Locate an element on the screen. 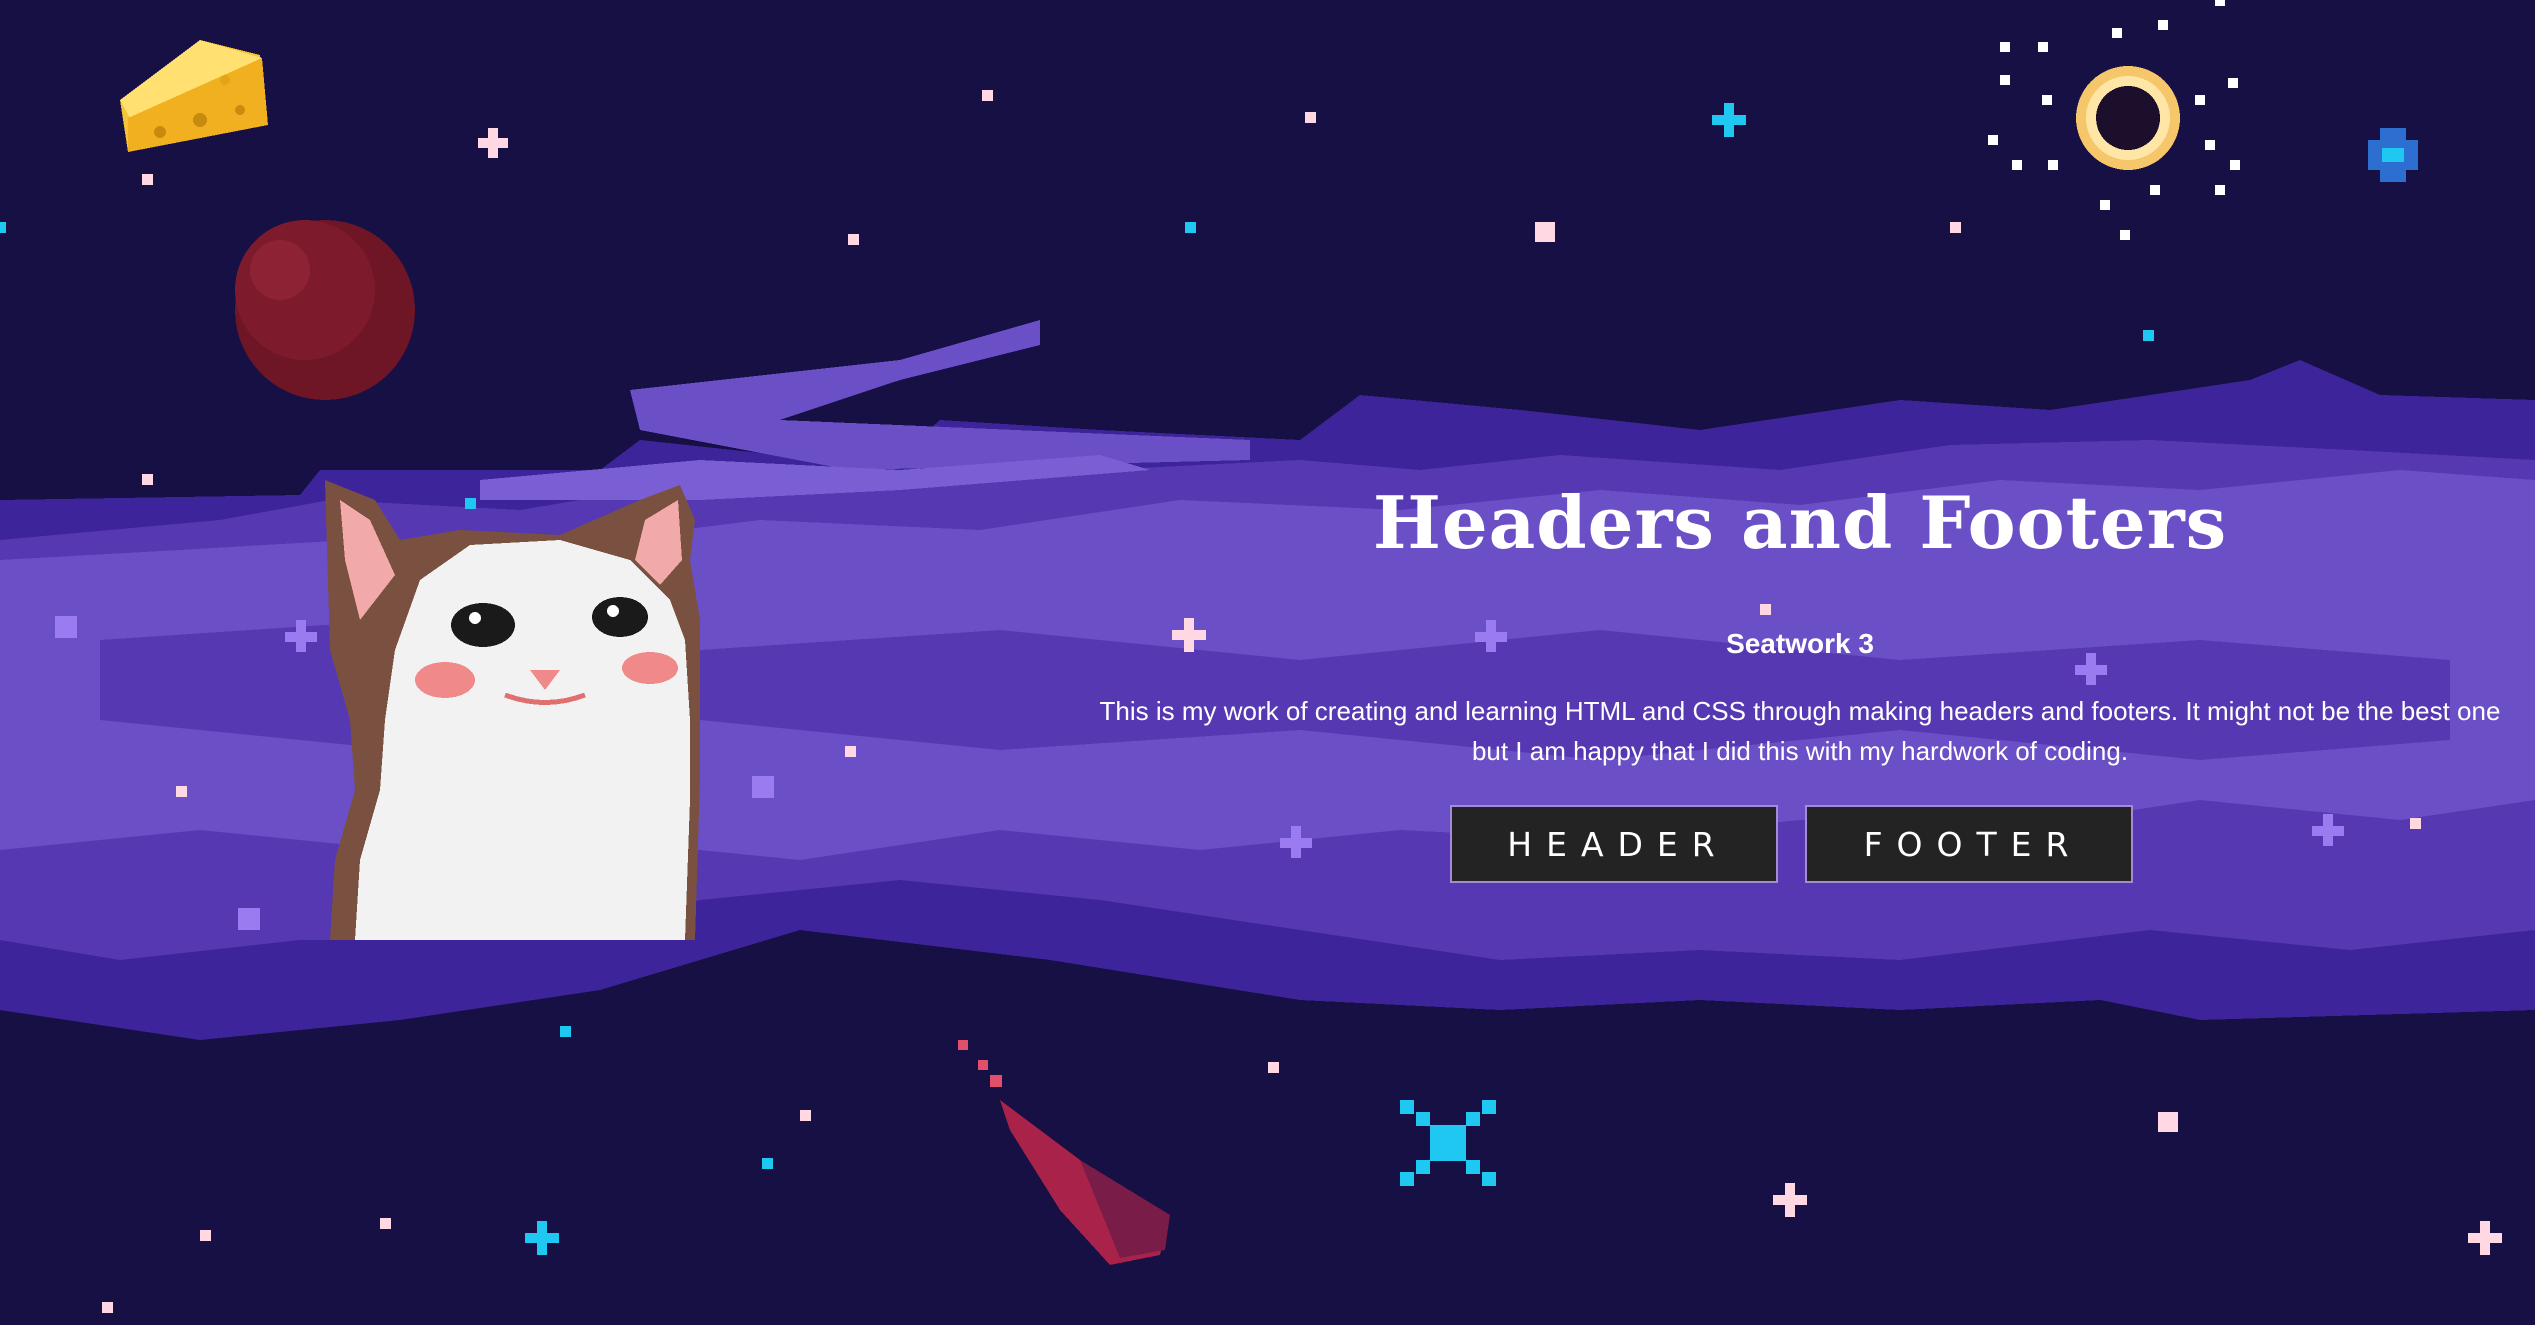 Image resolution: width=2535 pixels, height=1325 pixels. red-planet-icon is located at coordinates (325, 310).